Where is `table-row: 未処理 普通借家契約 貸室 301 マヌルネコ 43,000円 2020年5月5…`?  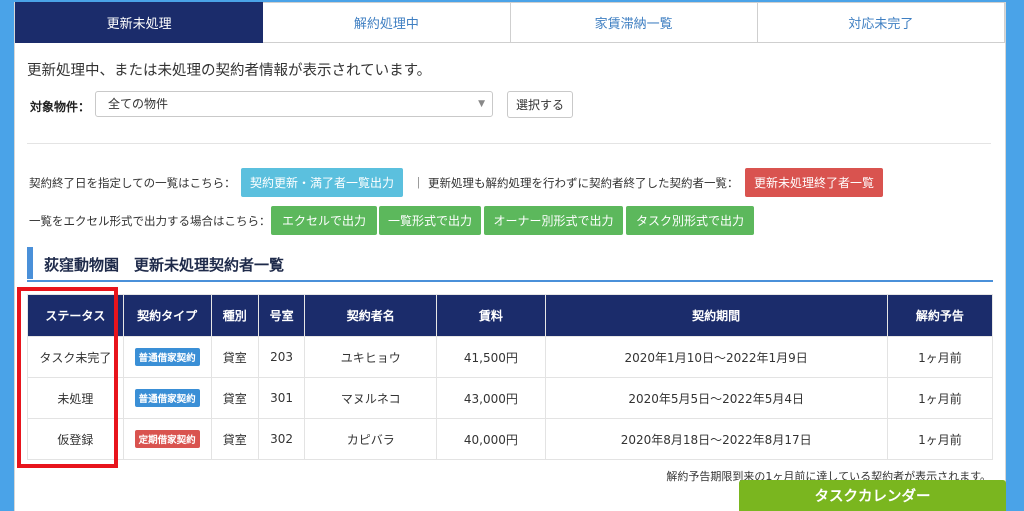 table-row: 未処理 普通借家契約 貸室 301 マヌルネコ 43,000円 2020年5月5… is located at coordinates (510, 398).